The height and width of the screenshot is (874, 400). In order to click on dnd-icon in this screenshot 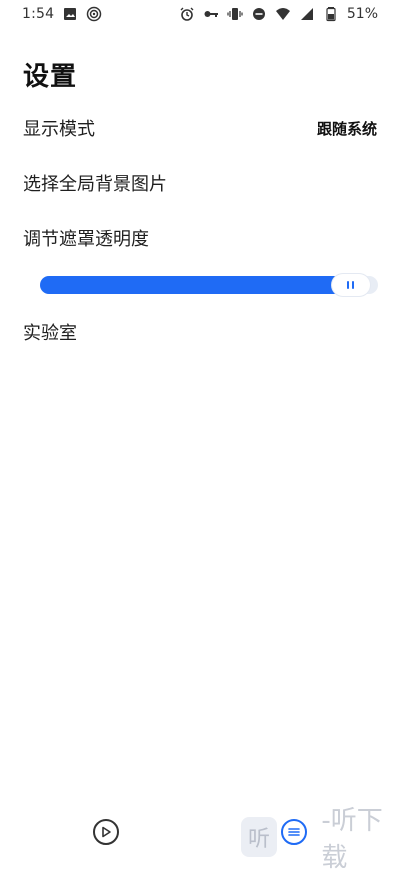, I will do `click(259, 14)`.